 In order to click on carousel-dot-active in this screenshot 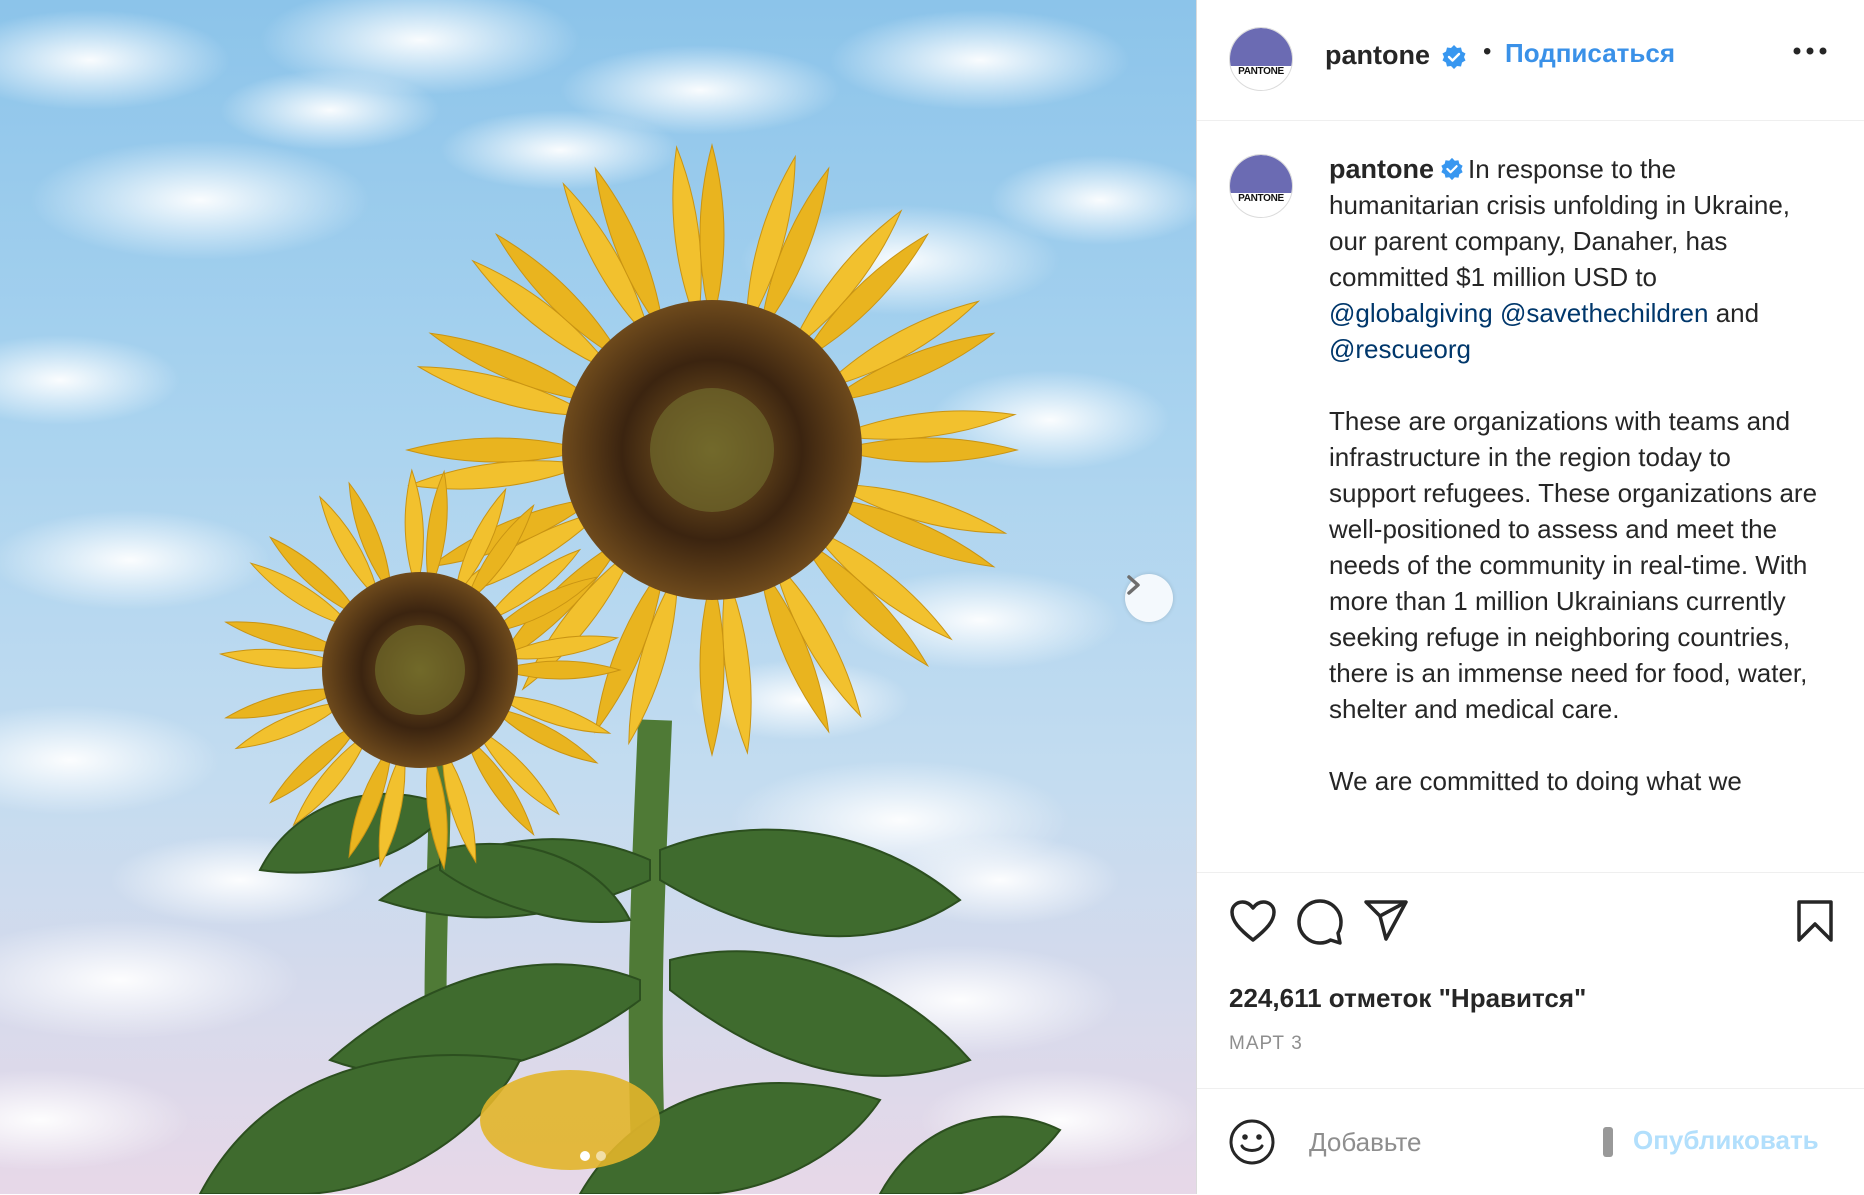, I will do `click(585, 1156)`.